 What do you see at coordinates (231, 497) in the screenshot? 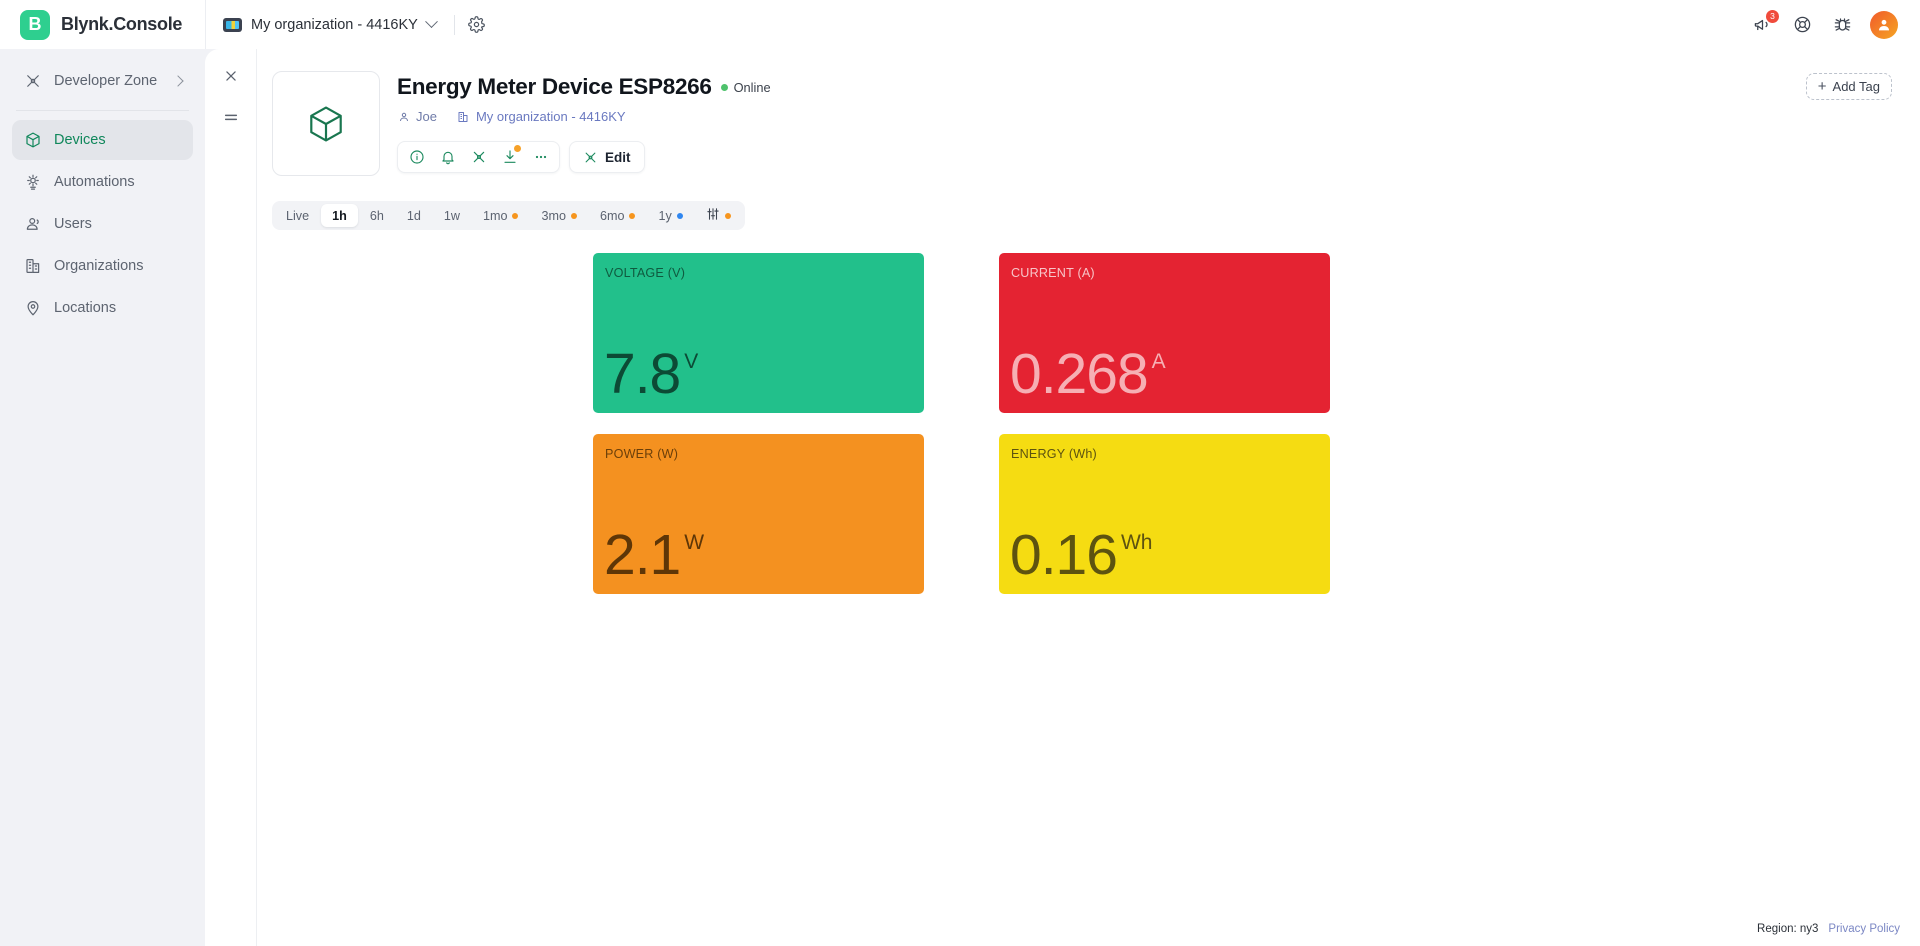
I see `device-rail` at bounding box center [231, 497].